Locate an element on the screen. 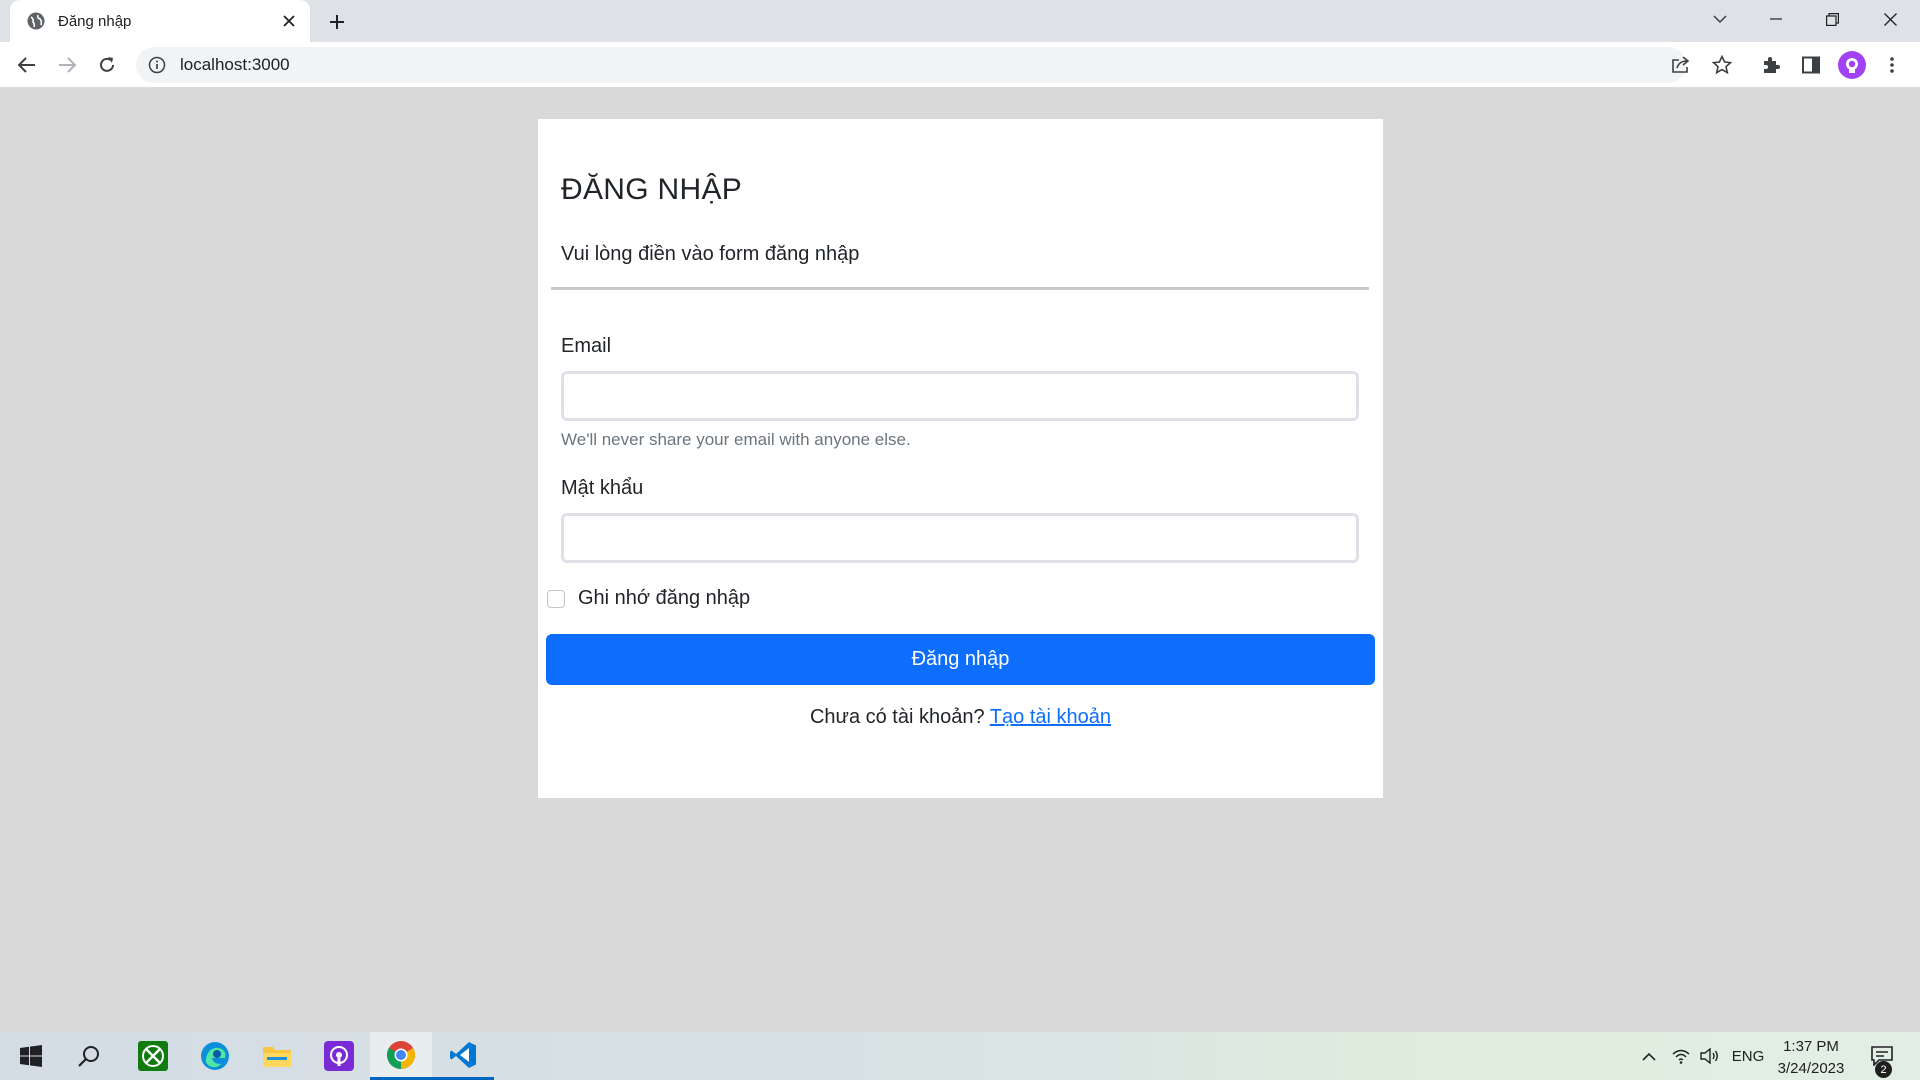 This screenshot has width=1920, height=1080. register-prompt: Chưa có tài khoản? Tạo tài khoản is located at coordinates (960, 717).